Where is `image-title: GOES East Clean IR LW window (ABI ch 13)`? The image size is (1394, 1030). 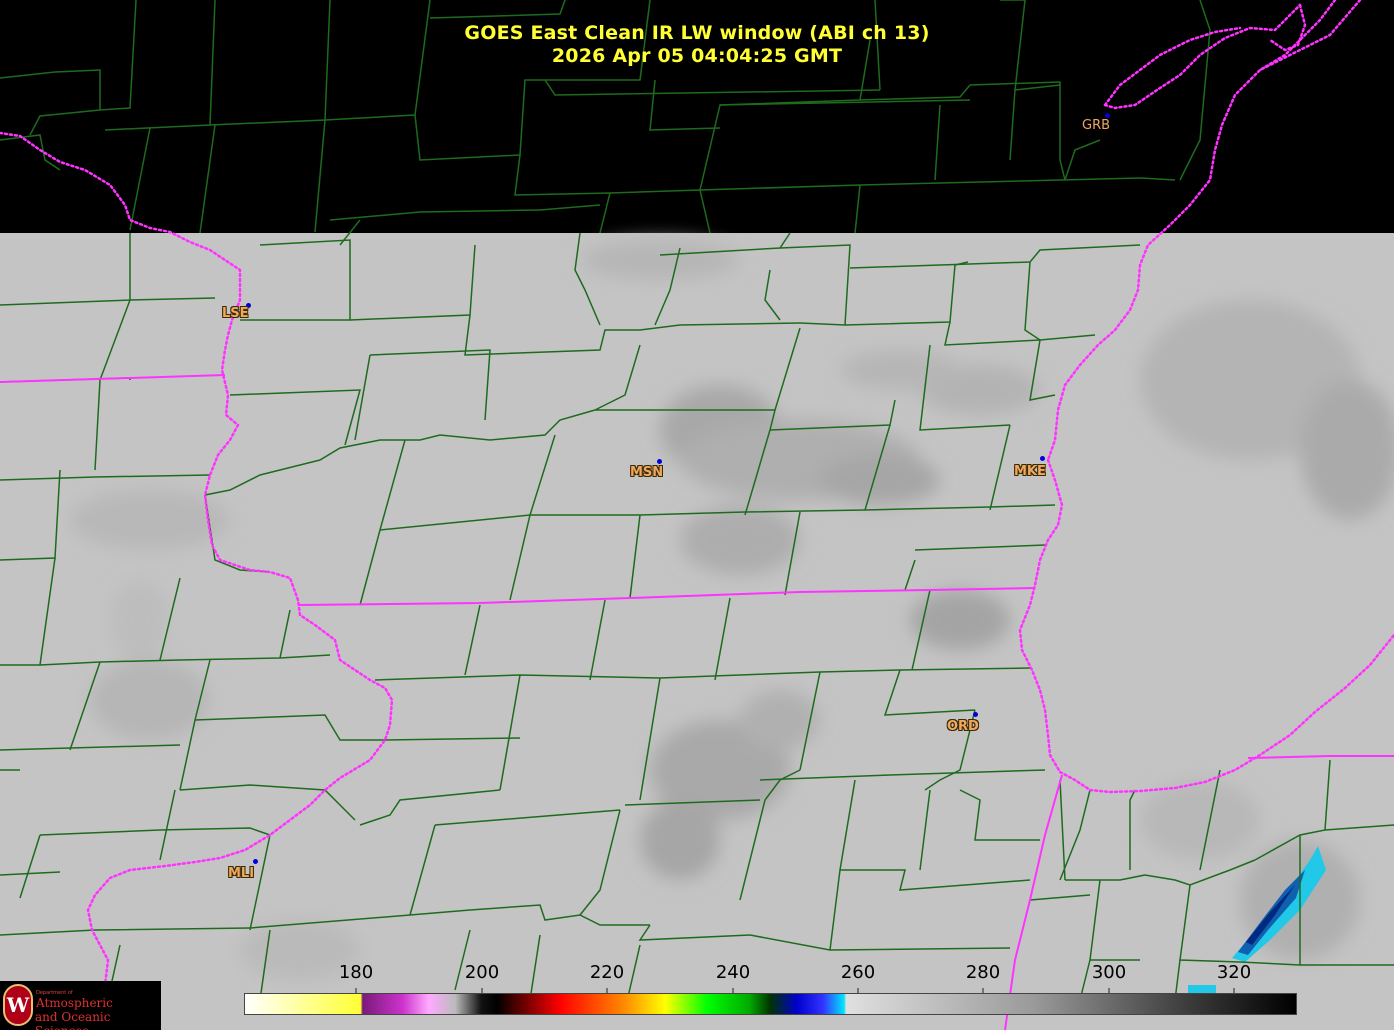 image-title: GOES East Clean IR LW window (ABI ch 13) is located at coordinates (697, 33).